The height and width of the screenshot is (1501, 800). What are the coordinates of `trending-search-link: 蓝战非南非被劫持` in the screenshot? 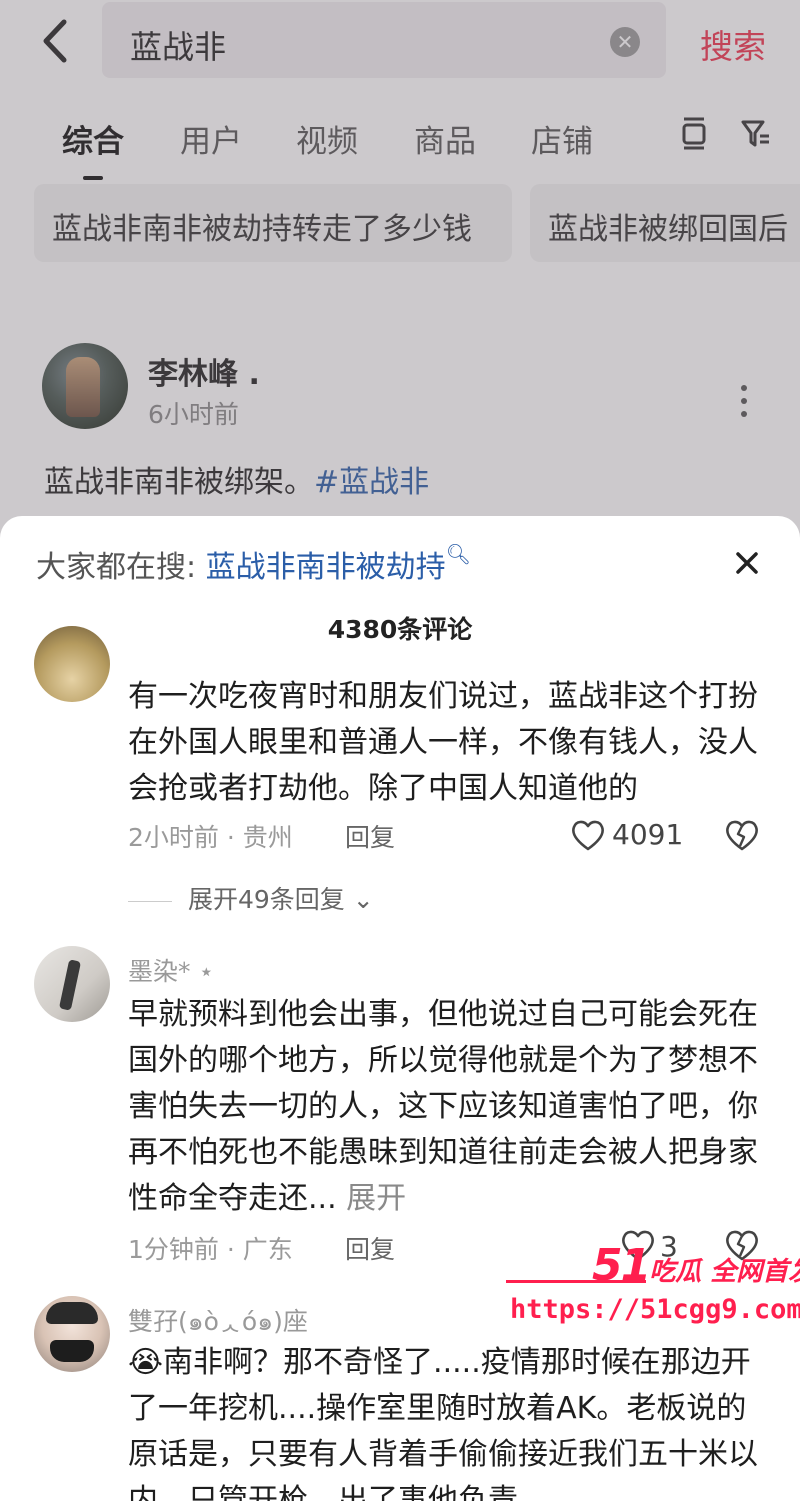 It's located at (326, 567).